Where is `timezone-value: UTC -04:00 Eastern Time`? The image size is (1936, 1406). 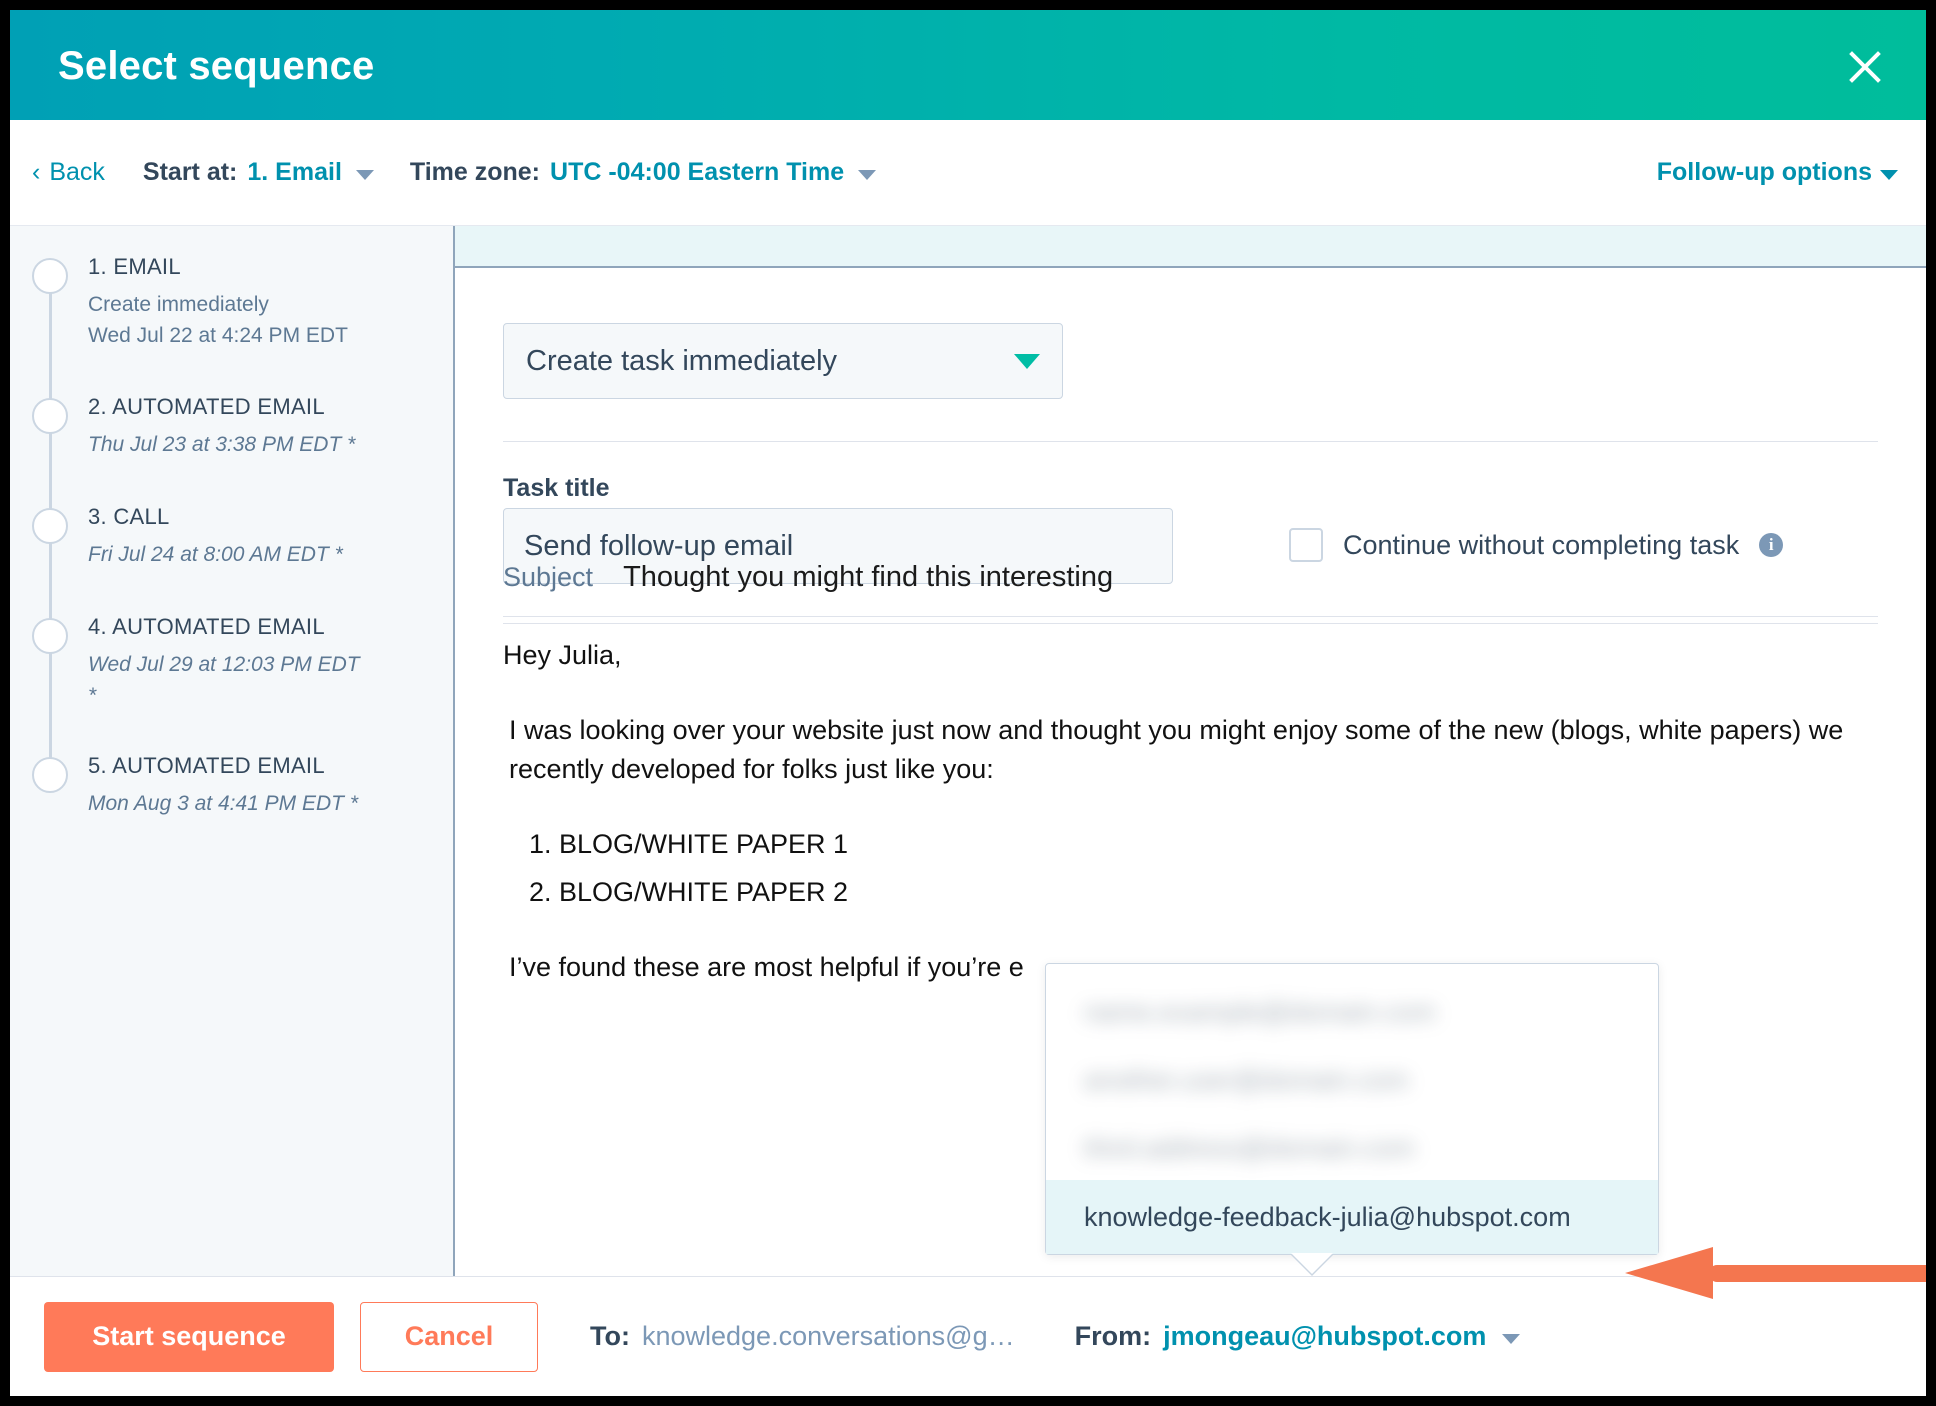 timezone-value: UTC -04:00 Eastern Time is located at coordinates (697, 172).